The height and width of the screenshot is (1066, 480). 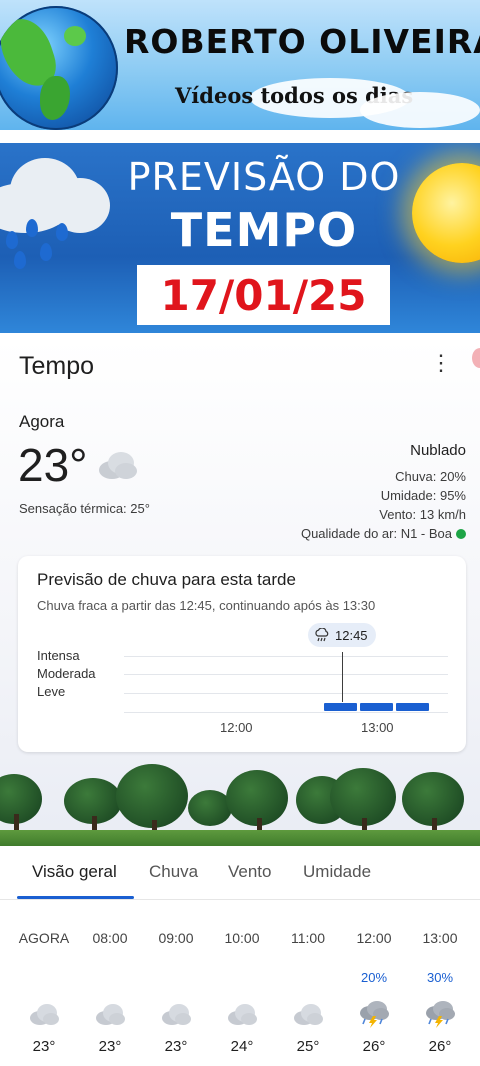 I want to click on hour-time: 09:00, so click(x=176, y=938).